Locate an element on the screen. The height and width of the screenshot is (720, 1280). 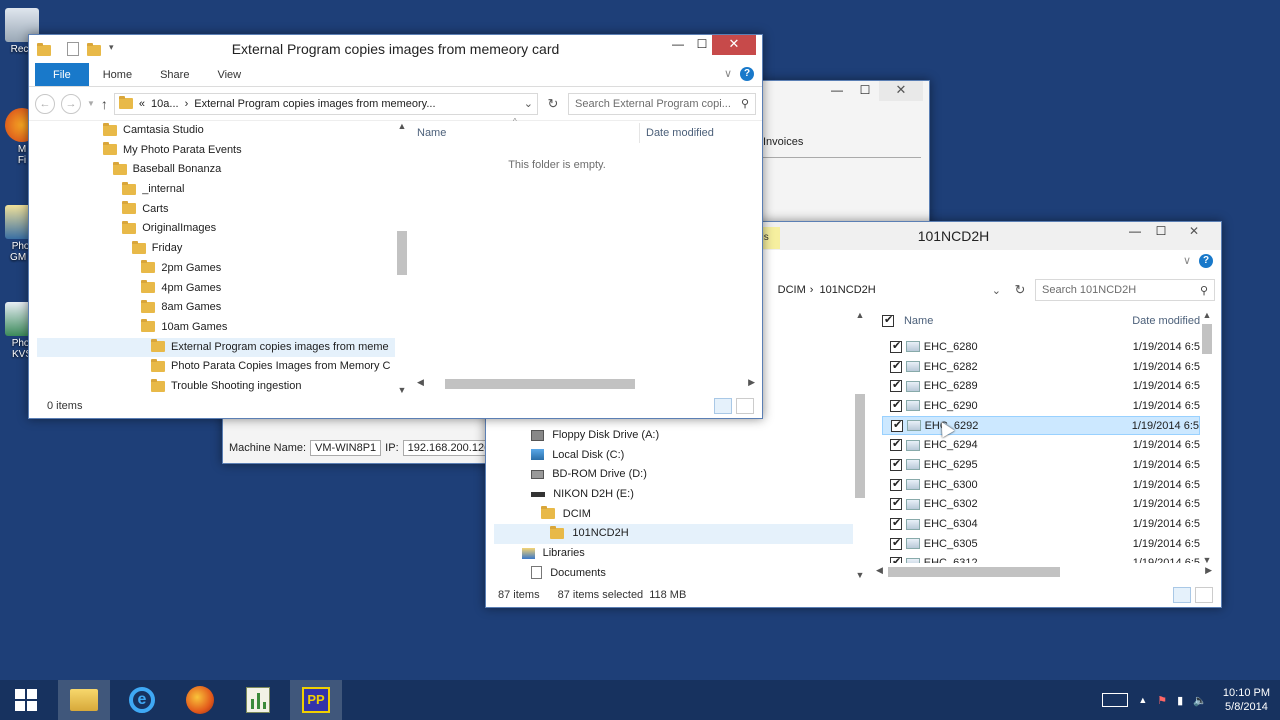
keyboard-icon is located at coordinates (1115, 700).